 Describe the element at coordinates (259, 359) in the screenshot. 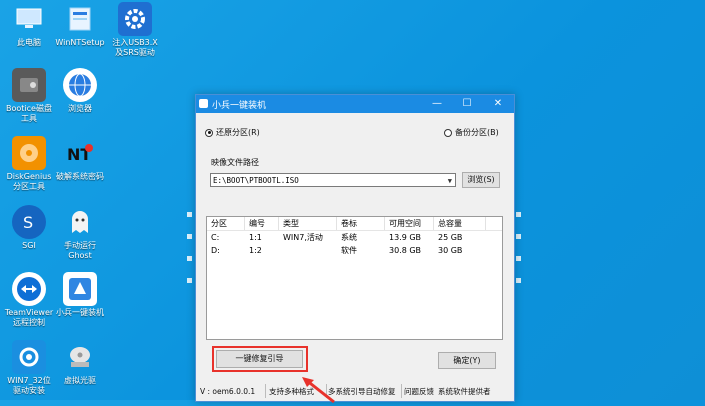

I see `repair-boot-button: 一键修复引导` at that location.